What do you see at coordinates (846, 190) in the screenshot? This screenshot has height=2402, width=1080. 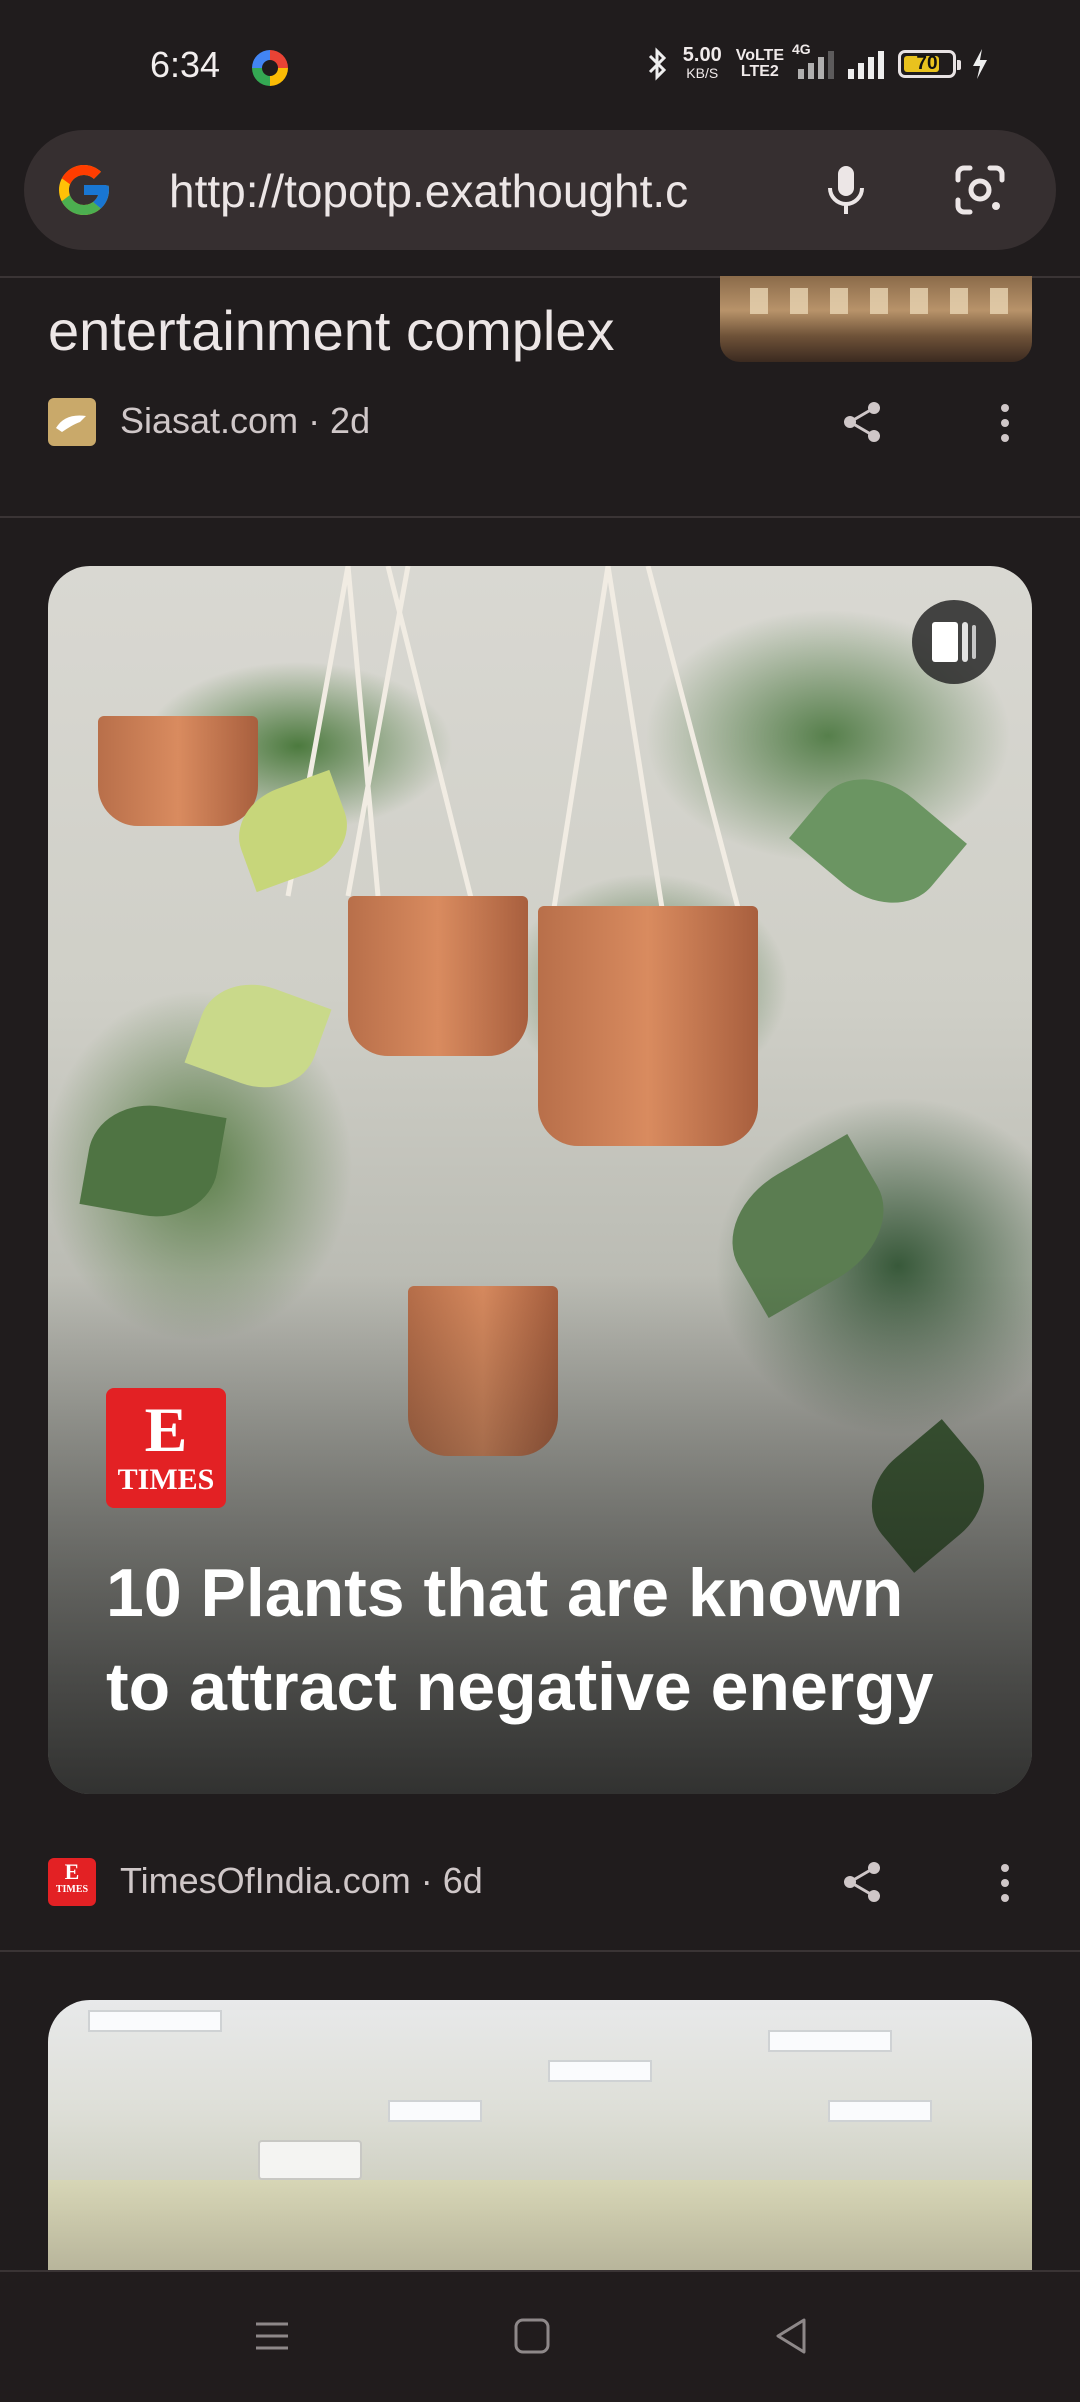 I see `microphone-icon` at bounding box center [846, 190].